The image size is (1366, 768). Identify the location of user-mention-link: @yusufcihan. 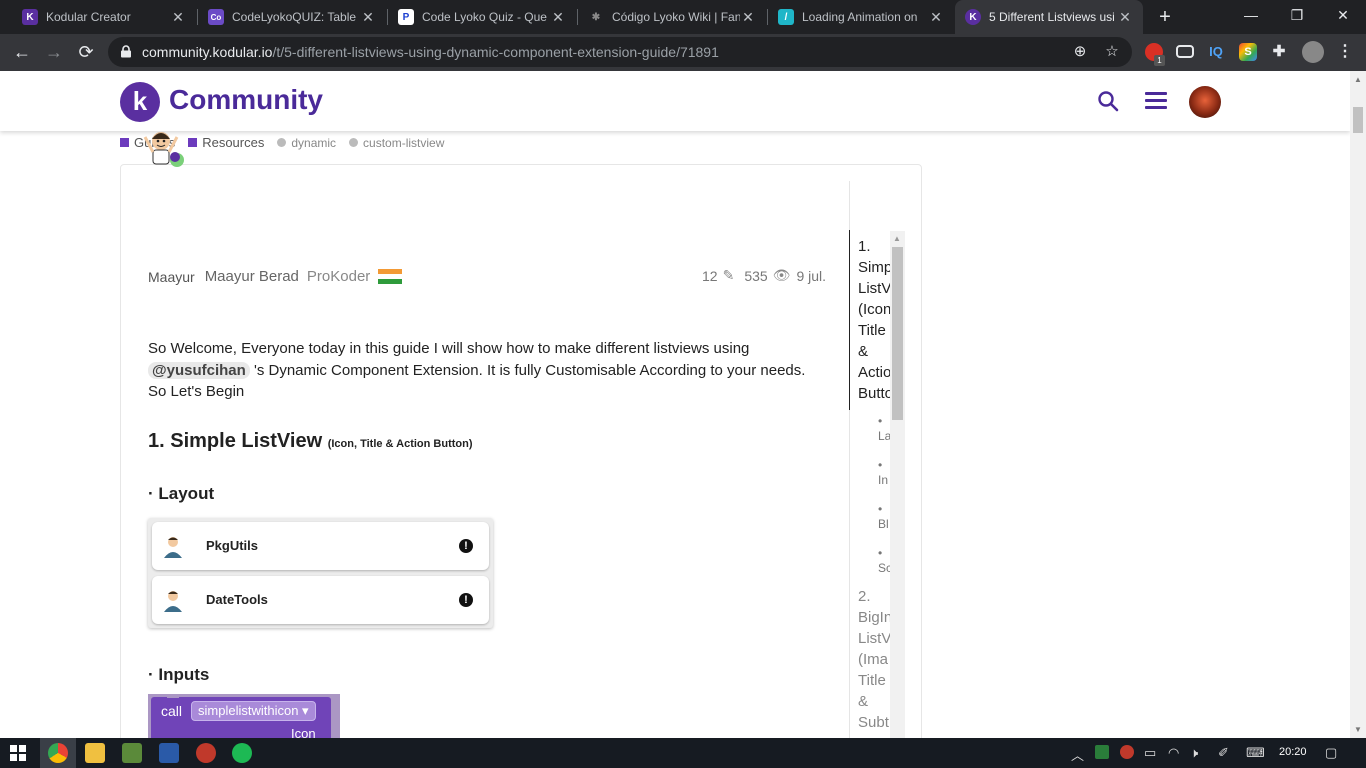
(199, 370).